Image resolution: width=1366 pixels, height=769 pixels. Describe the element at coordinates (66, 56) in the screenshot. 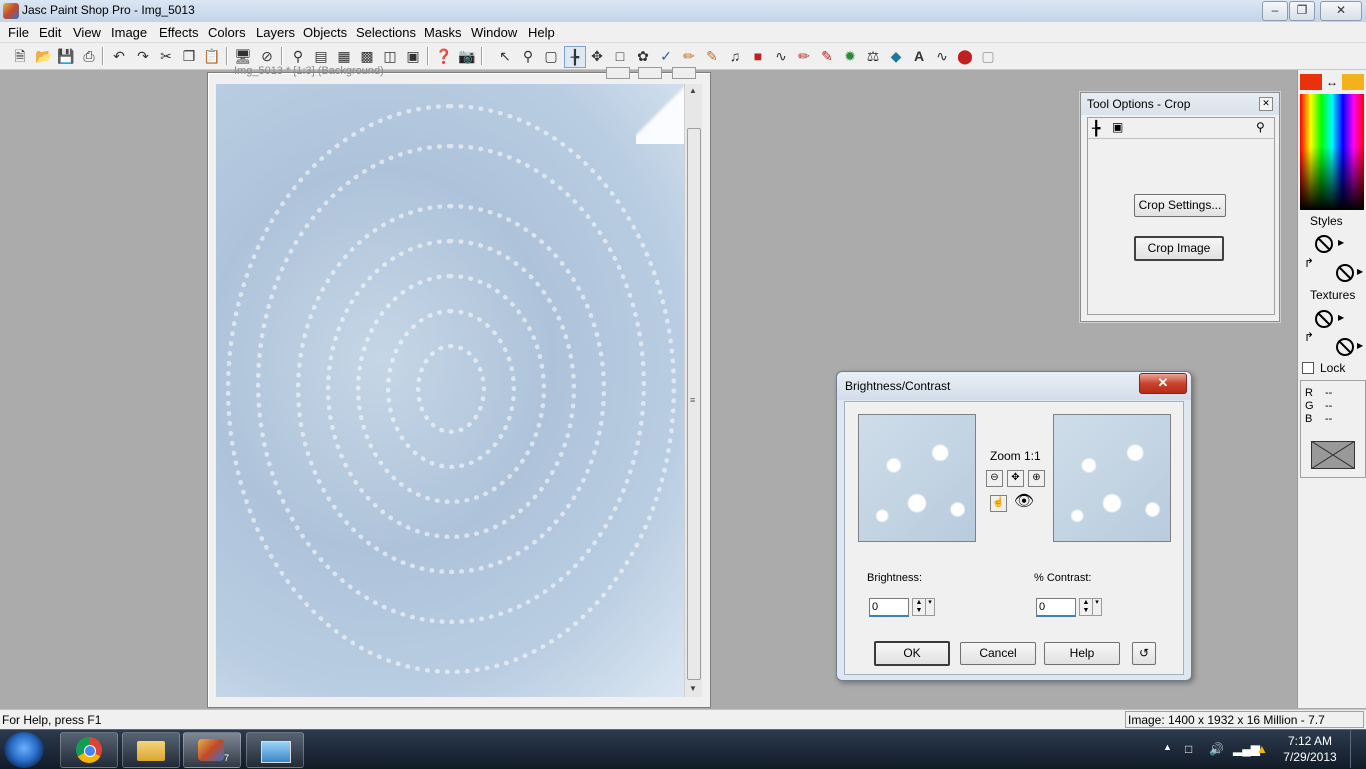

I see `save-icon: 💾` at that location.